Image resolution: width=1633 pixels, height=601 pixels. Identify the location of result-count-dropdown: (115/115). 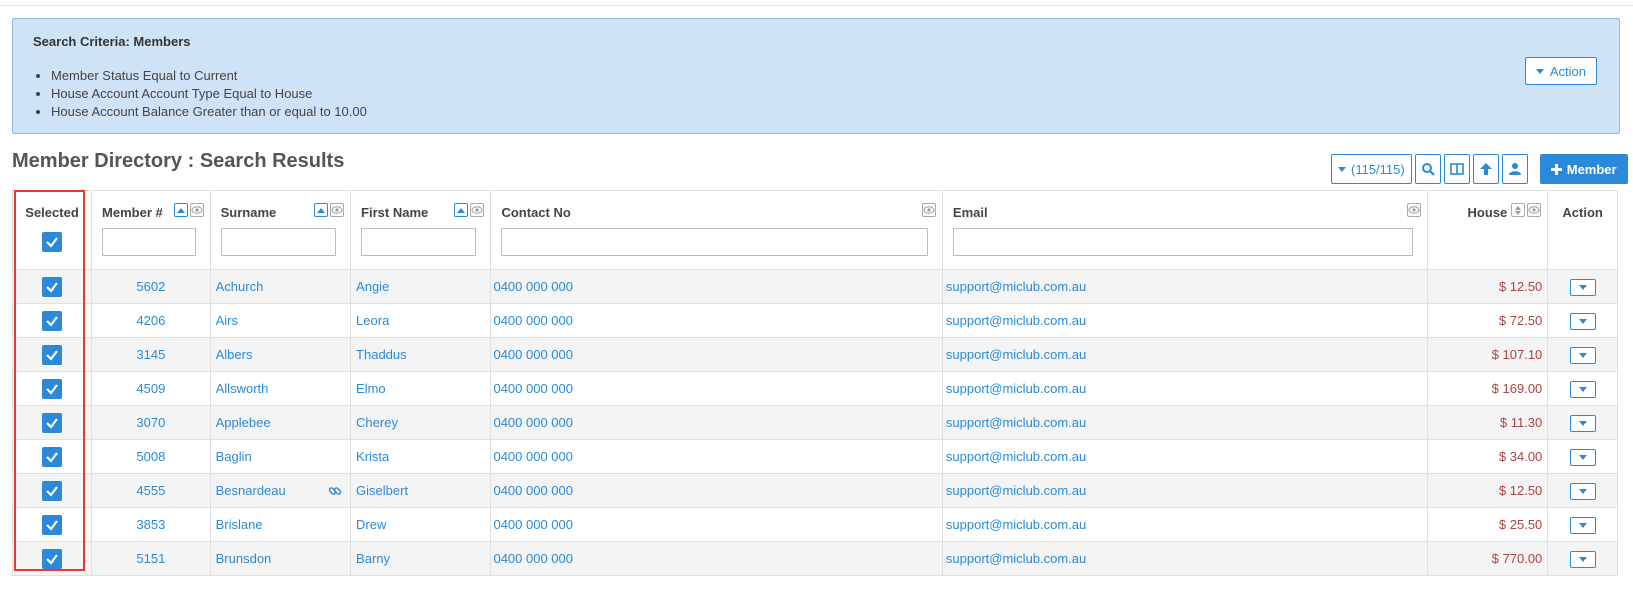
(1371, 169).